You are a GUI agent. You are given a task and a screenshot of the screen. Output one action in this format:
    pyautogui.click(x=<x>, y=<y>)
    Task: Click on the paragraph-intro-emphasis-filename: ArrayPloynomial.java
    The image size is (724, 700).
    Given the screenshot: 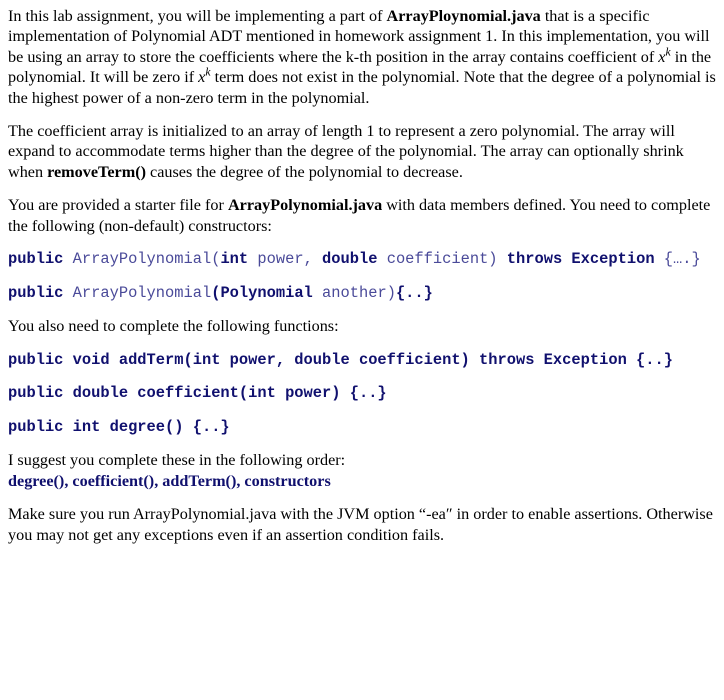 What is the action you would take?
    pyautogui.click(x=463, y=16)
    